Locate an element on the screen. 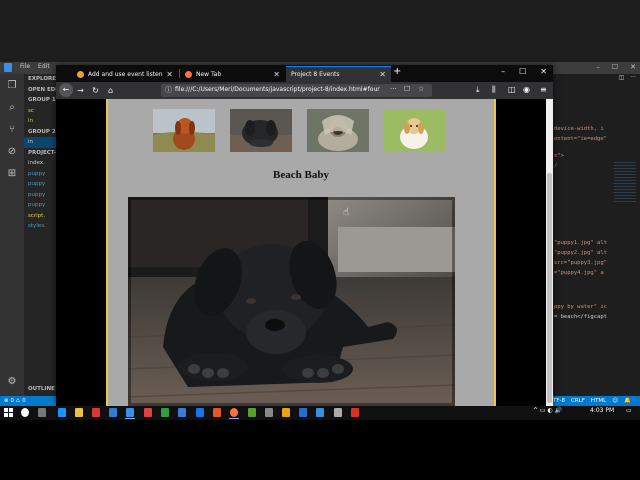  tab-add-event-listeners: Add and use event listeners ✕ is located at coordinates (125, 74).